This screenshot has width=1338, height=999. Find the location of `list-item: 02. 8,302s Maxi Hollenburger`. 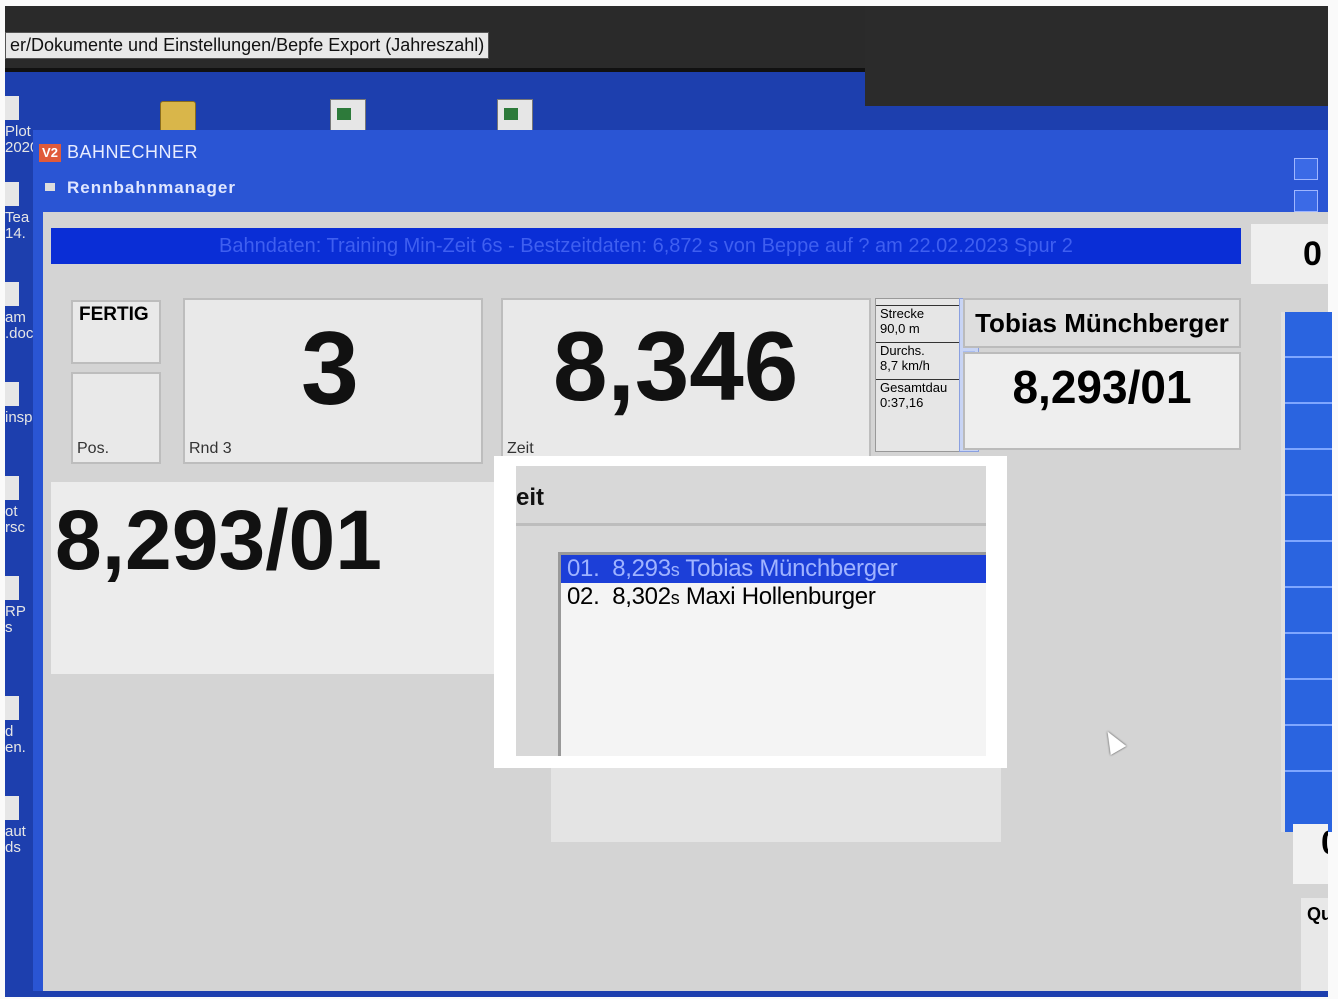

list-item: 02. 8,302s Maxi Hollenburger is located at coordinates (773, 597).